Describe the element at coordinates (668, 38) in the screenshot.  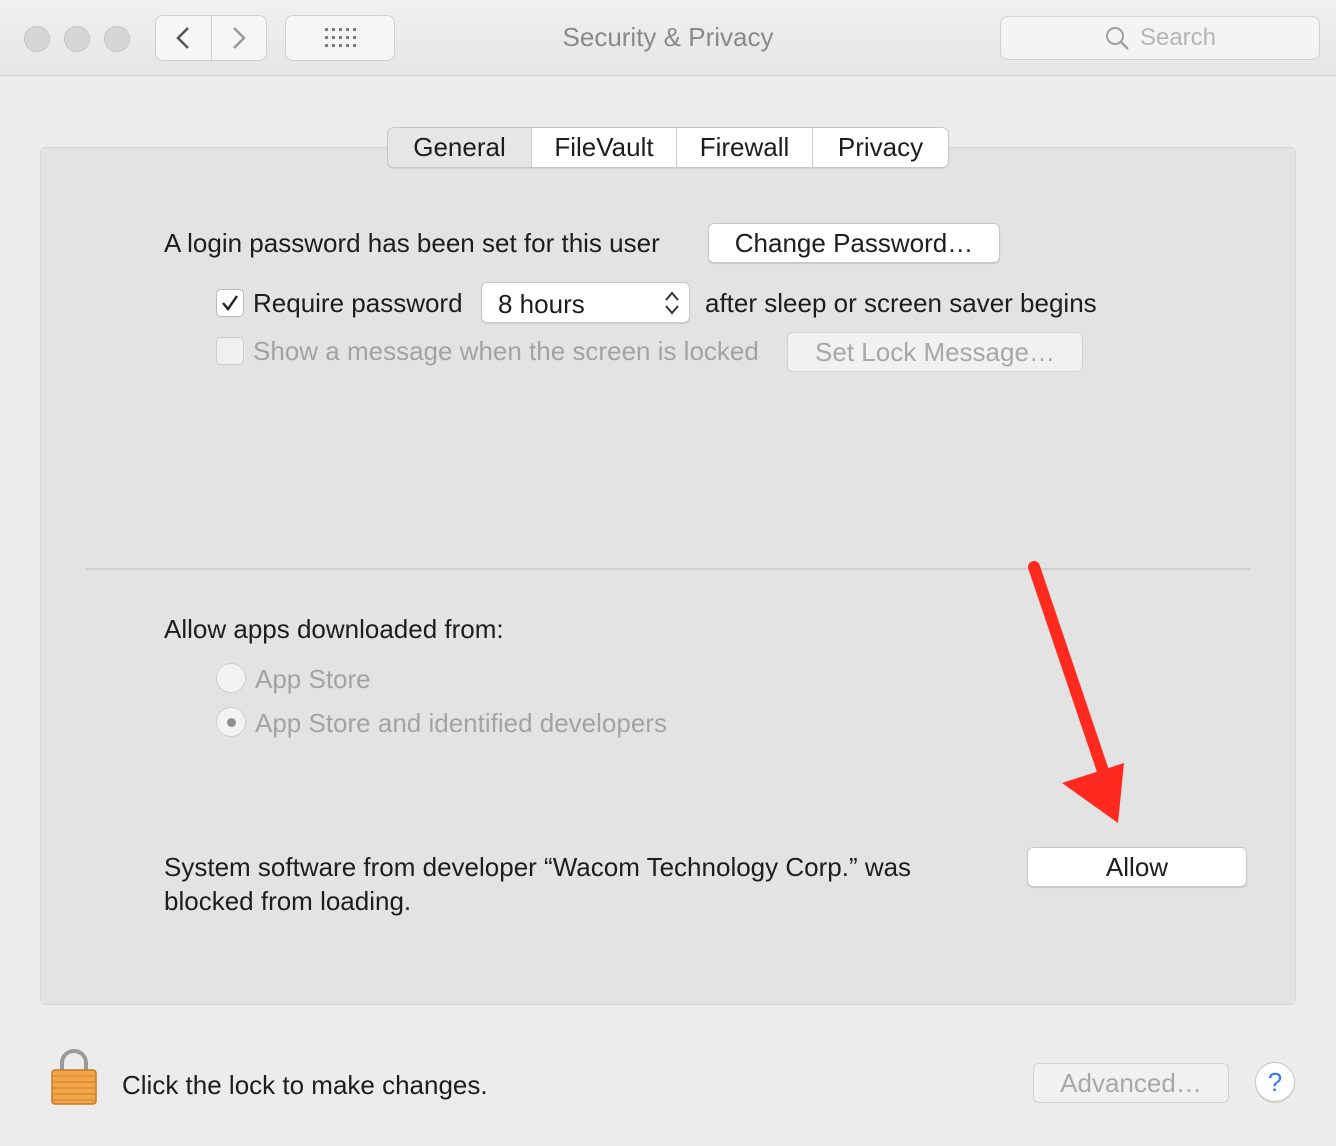
I see `title-bar: Security & Privacy Search` at that location.